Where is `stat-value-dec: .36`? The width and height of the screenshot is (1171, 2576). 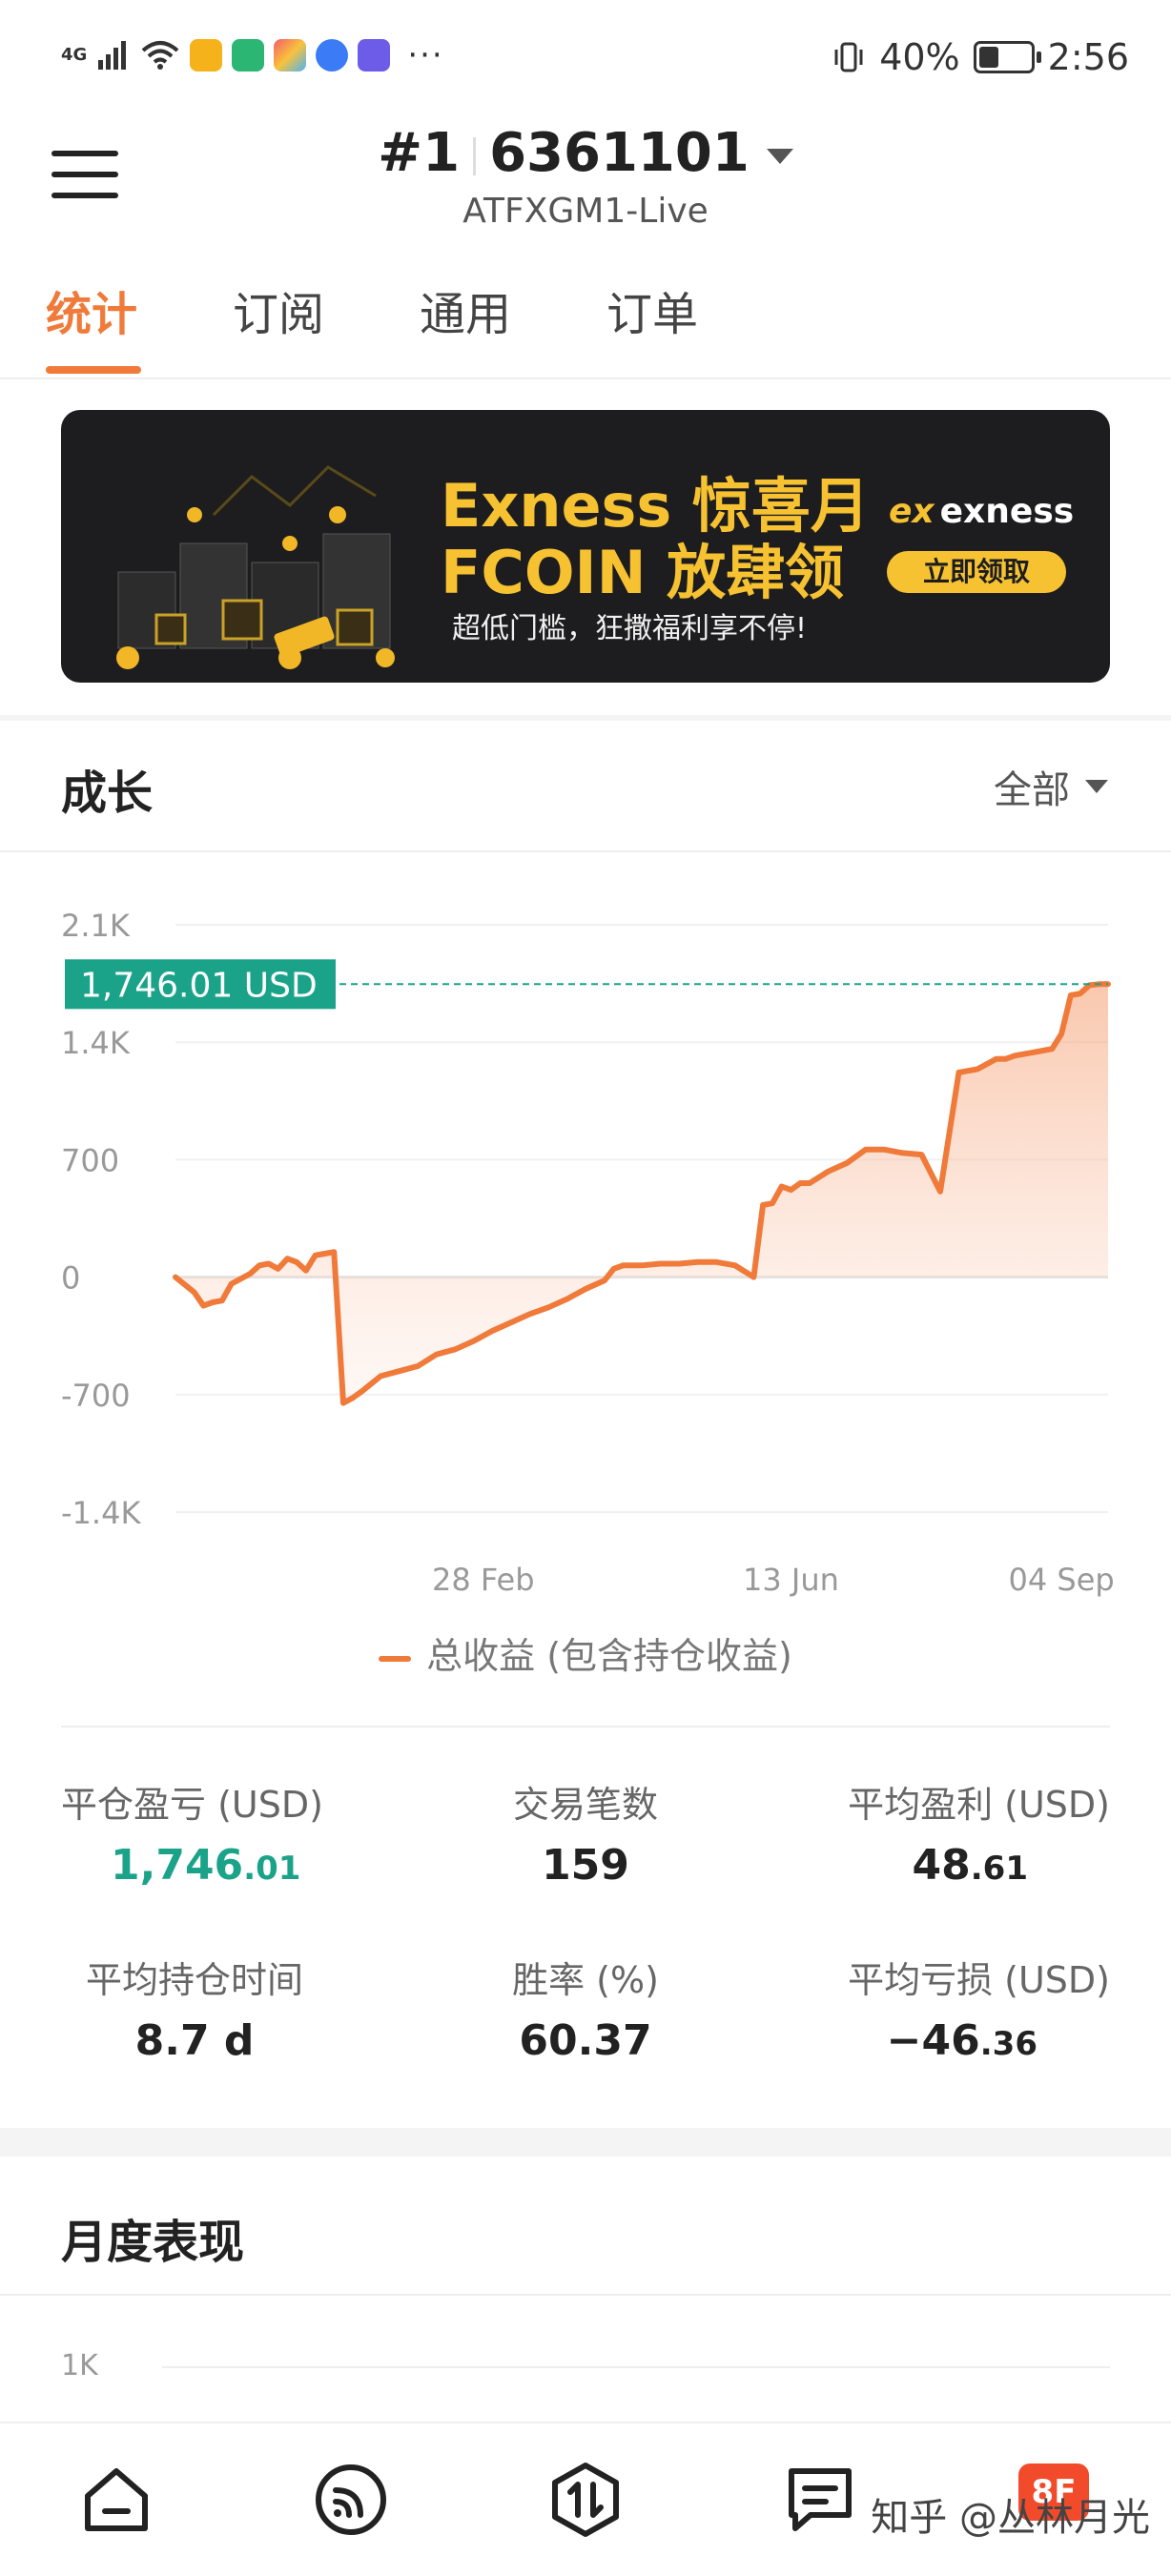
stat-value-dec: .36 is located at coordinates (1008, 2044).